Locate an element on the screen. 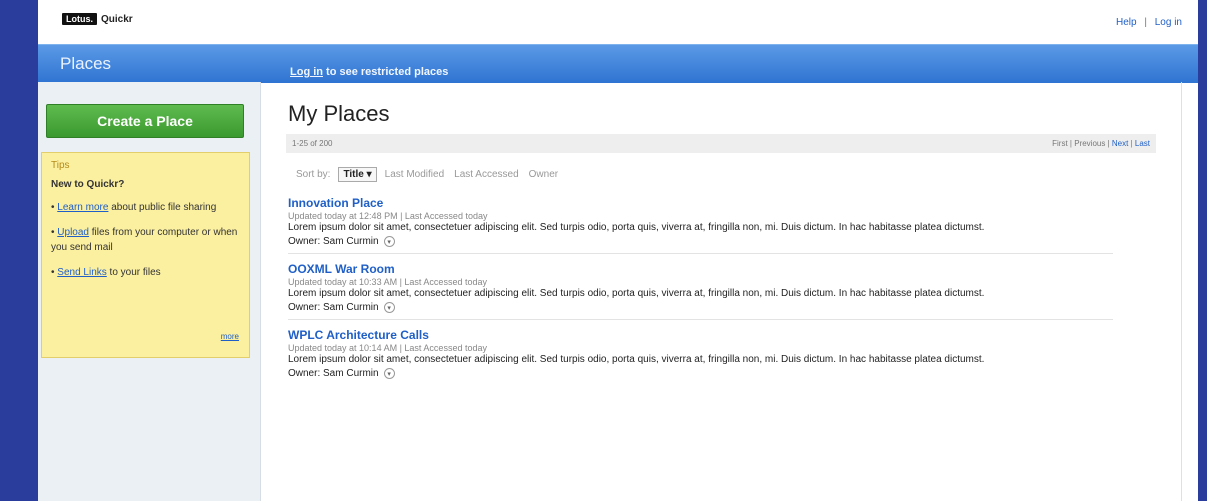 The height and width of the screenshot is (501, 1207). page-title: My Places is located at coordinates (339, 113).